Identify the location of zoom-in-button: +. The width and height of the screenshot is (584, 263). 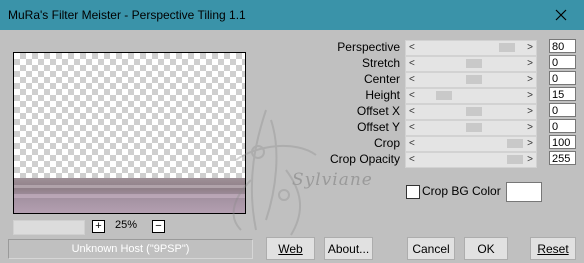
(98, 226).